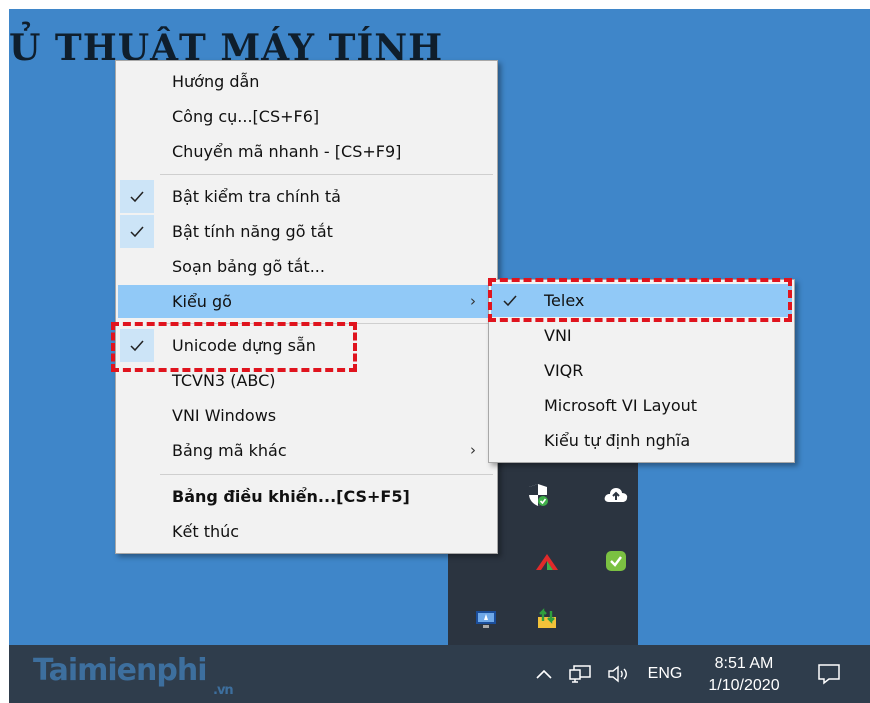 The image size is (870, 703). Describe the element at coordinates (665, 674) in the screenshot. I see `language-indicator: ENG` at that location.